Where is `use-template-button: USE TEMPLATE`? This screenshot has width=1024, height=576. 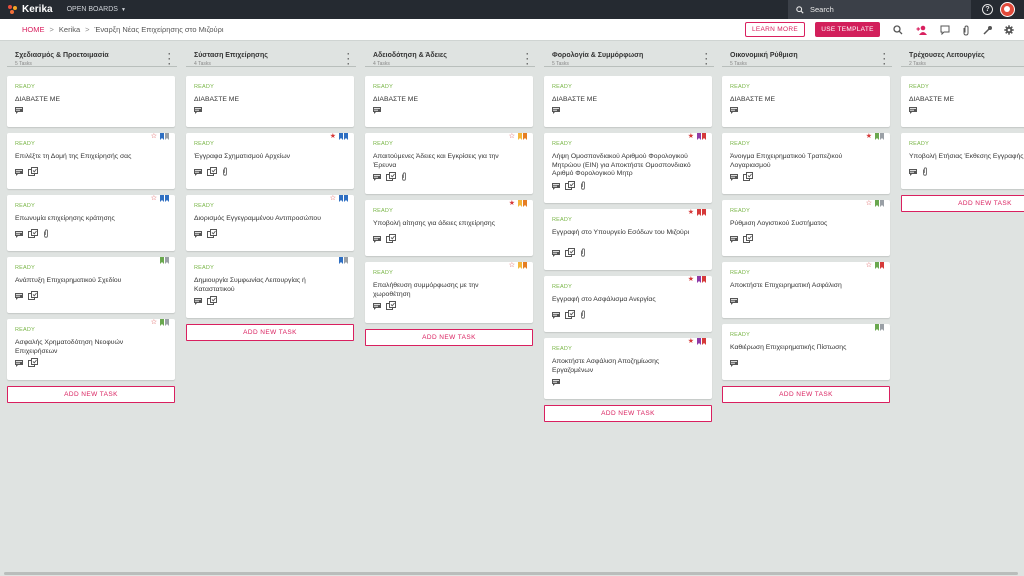
use-template-button: USE TEMPLATE is located at coordinates (847, 29).